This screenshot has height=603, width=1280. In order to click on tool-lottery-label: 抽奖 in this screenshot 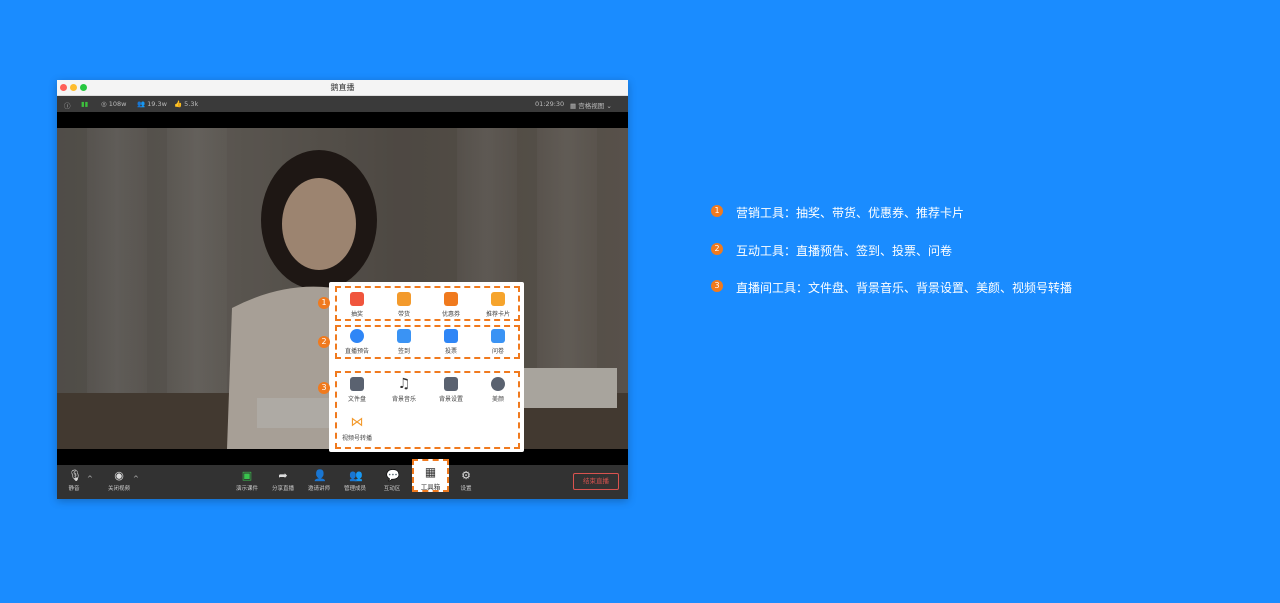, I will do `click(356, 314)`.